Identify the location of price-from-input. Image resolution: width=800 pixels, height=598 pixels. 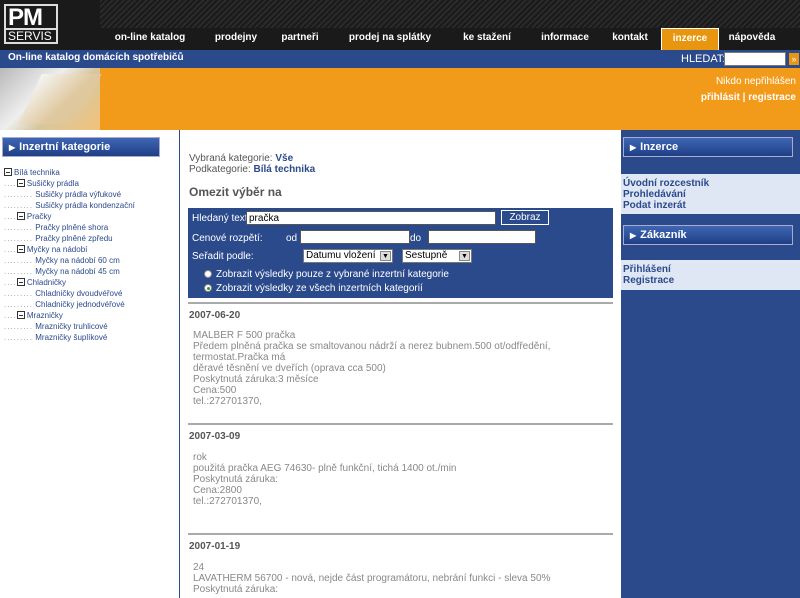
(355, 237).